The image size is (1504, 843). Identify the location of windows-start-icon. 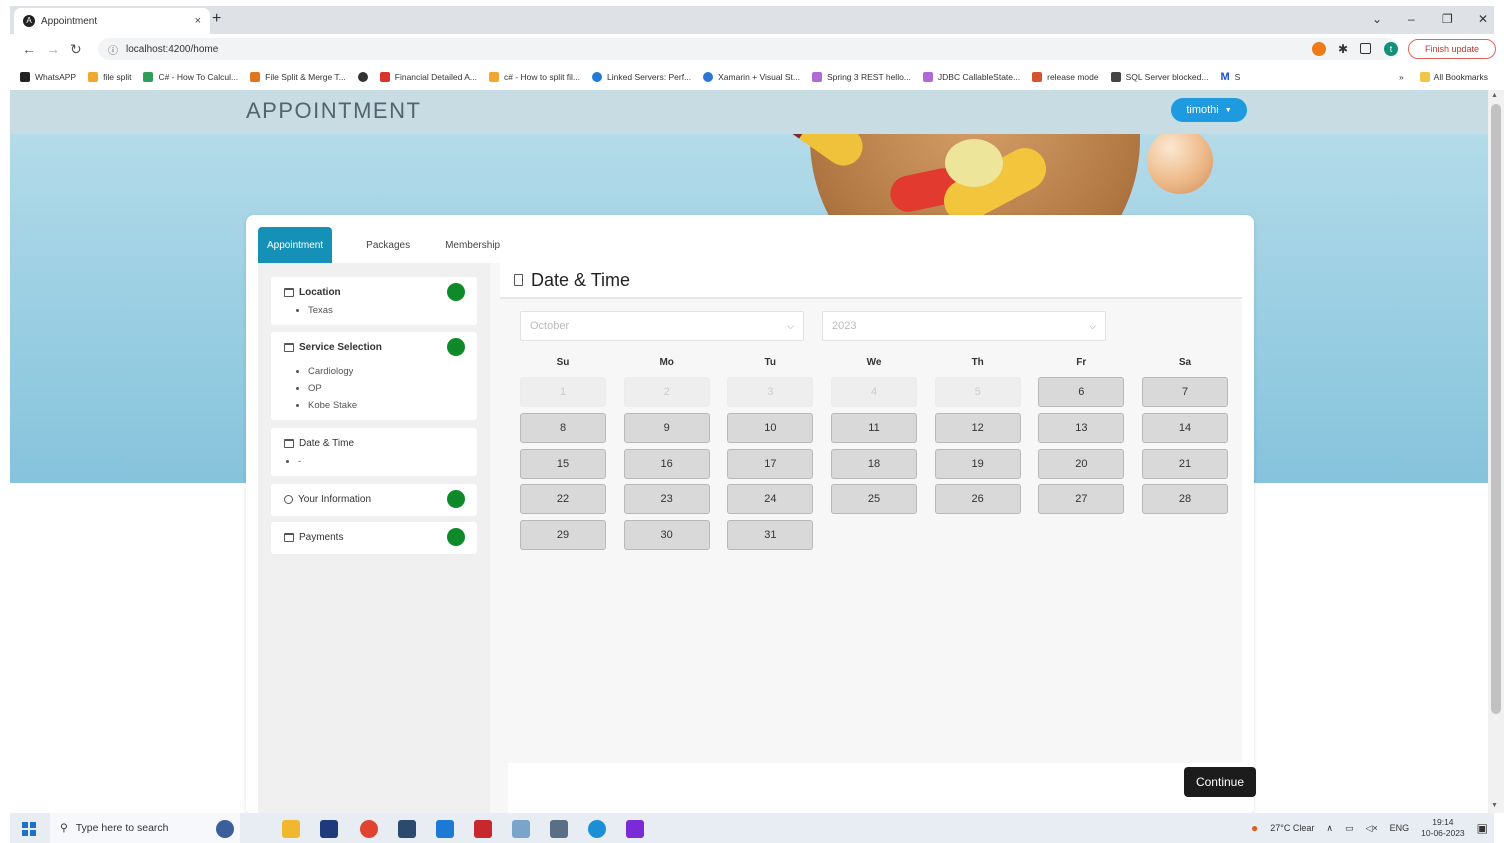
(29, 829).